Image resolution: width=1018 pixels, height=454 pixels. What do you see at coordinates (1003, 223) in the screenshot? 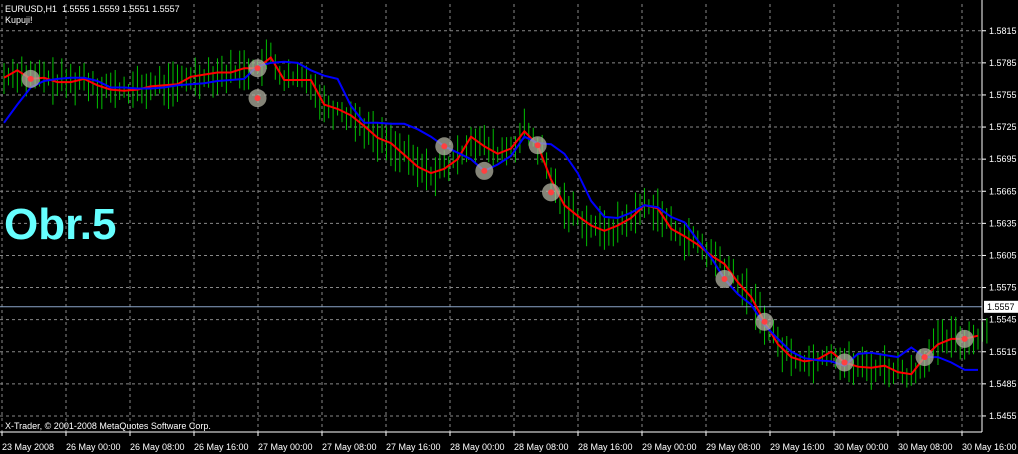
I see `y-tick-label: 1.5635` at bounding box center [1003, 223].